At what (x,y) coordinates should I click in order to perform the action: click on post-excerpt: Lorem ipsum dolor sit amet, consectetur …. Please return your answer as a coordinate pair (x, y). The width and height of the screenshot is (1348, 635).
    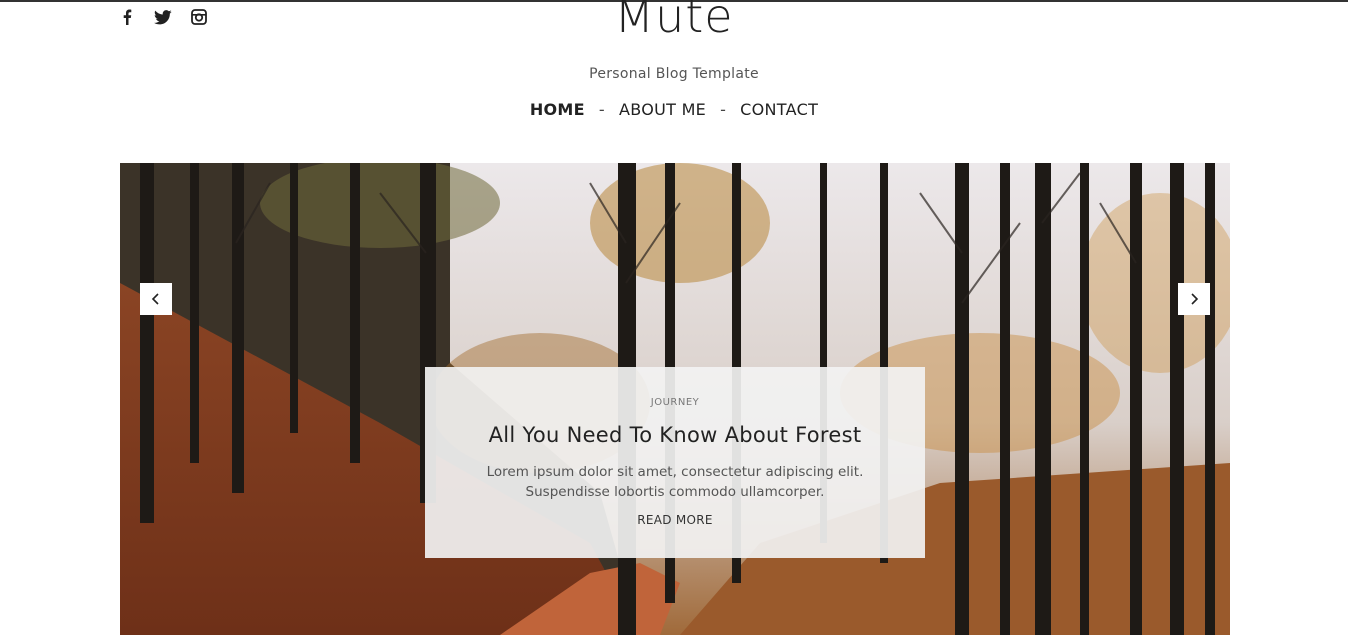
    Looking at the image, I should click on (675, 482).